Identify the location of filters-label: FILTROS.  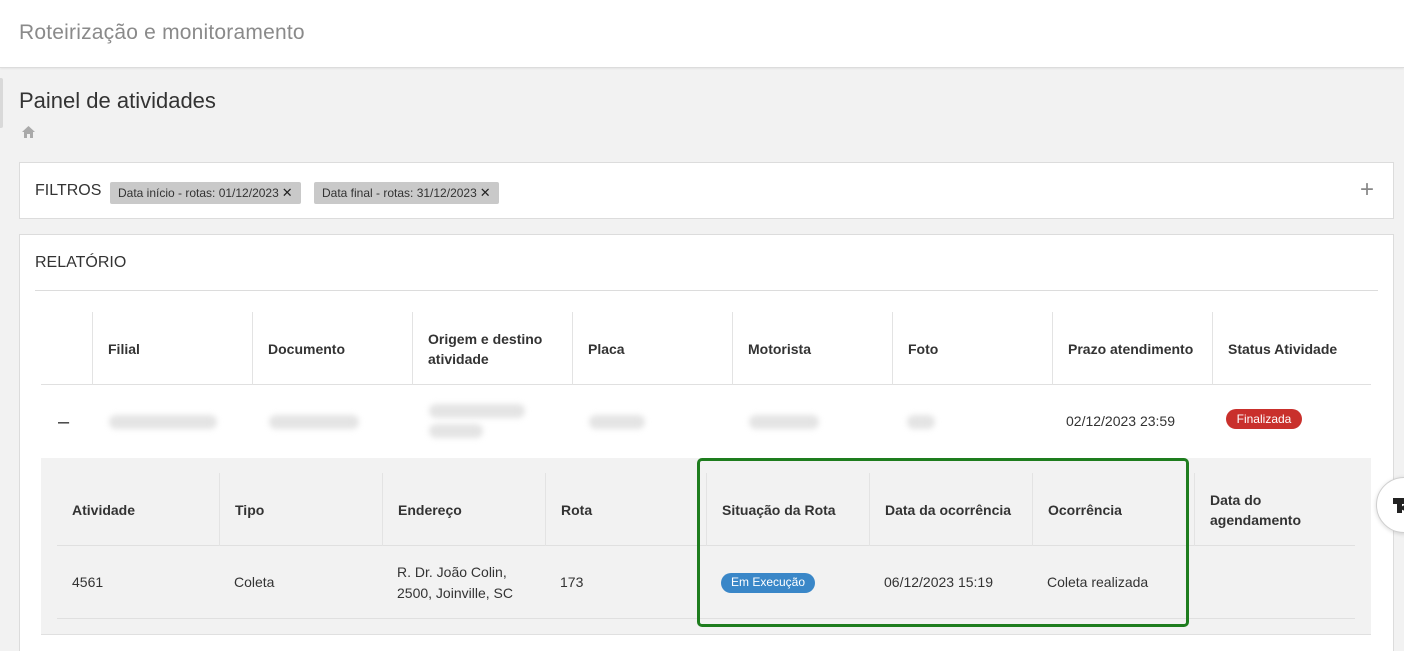
(68, 190).